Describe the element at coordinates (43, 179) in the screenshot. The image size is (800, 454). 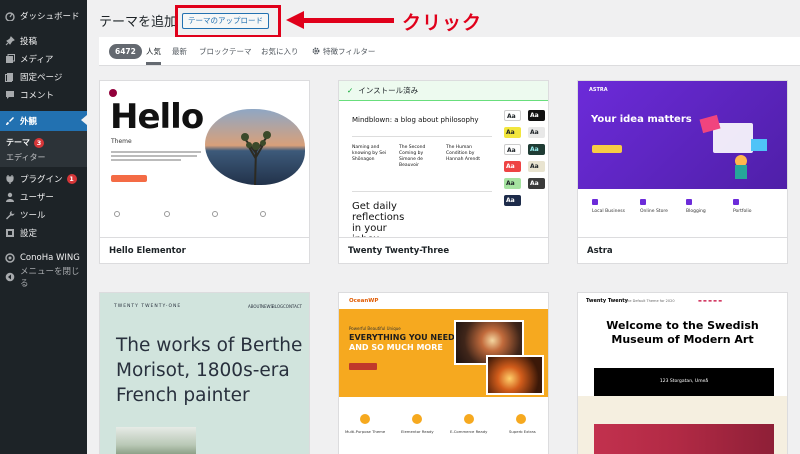
I see `sidebar-item-plugins: プラグイン 1` at that location.